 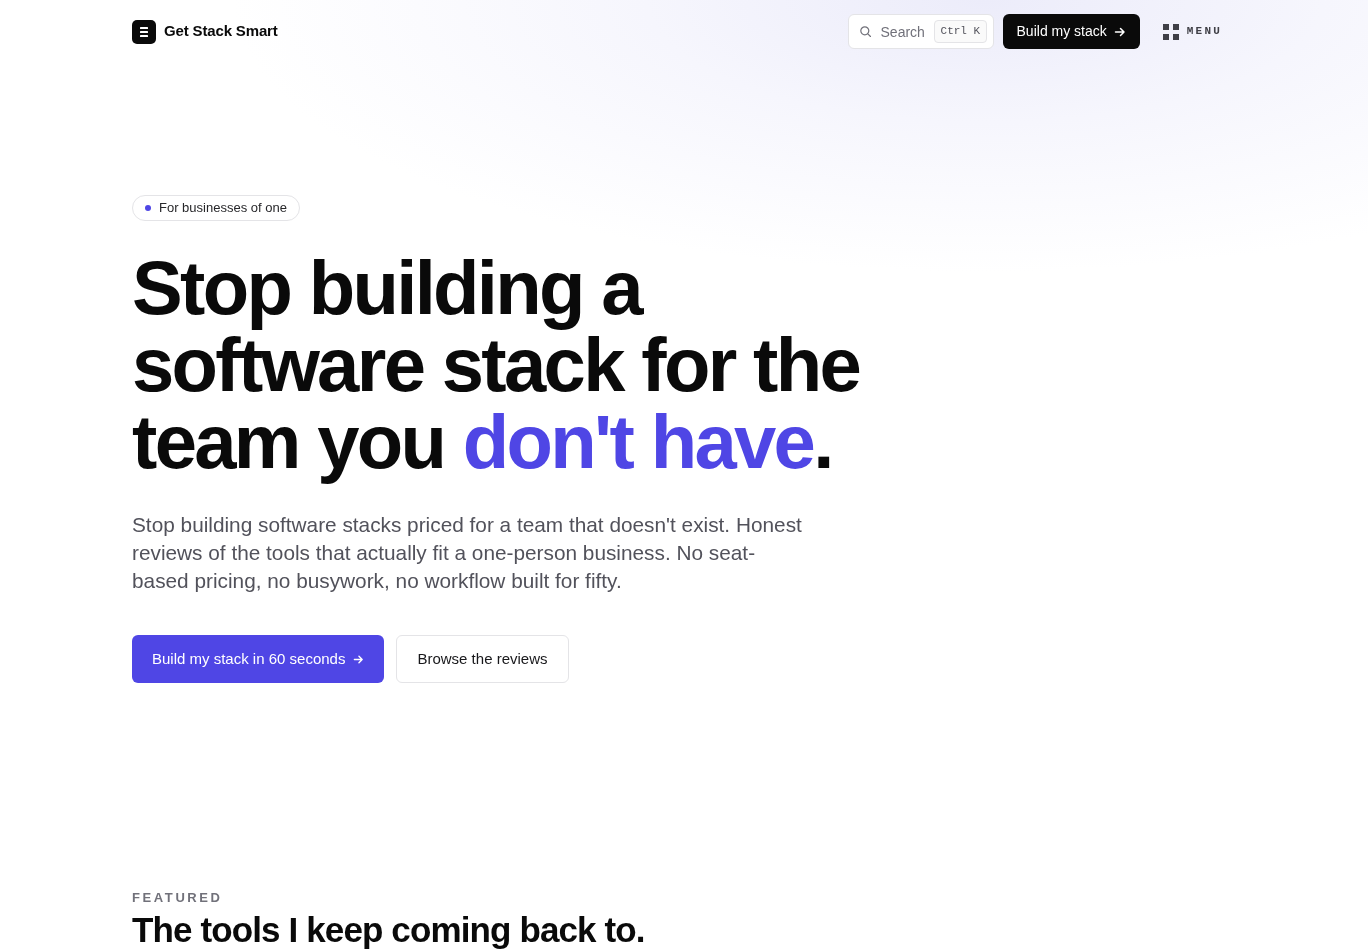 I want to click on dot-icon, so click(x=148, y=208).